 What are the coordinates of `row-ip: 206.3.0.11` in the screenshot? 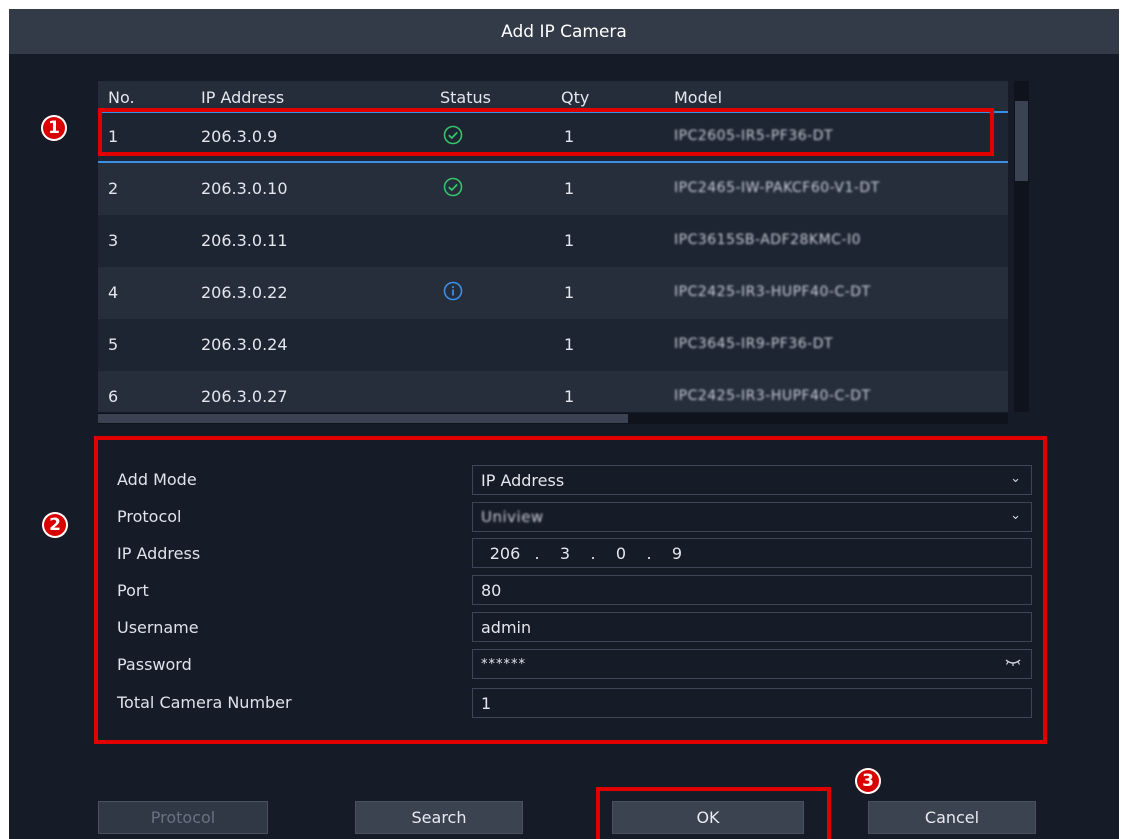 It's located at (244, 240).